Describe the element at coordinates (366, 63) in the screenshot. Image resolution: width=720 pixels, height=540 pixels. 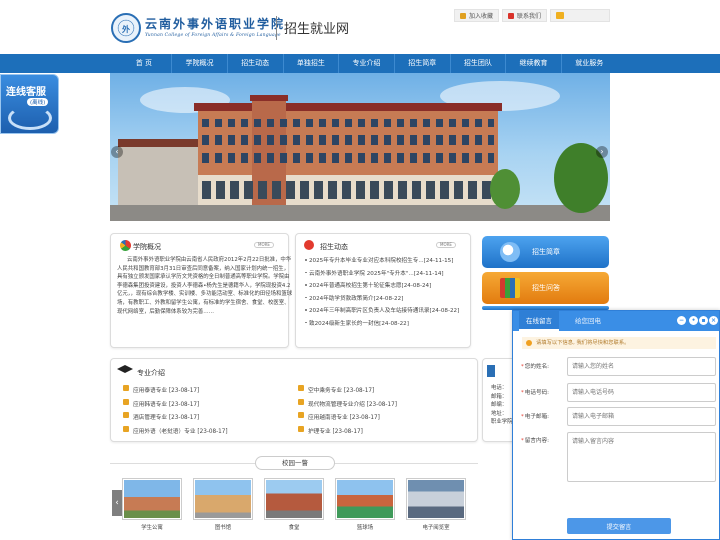
I see `nav-item: 专业介绍` at that location.